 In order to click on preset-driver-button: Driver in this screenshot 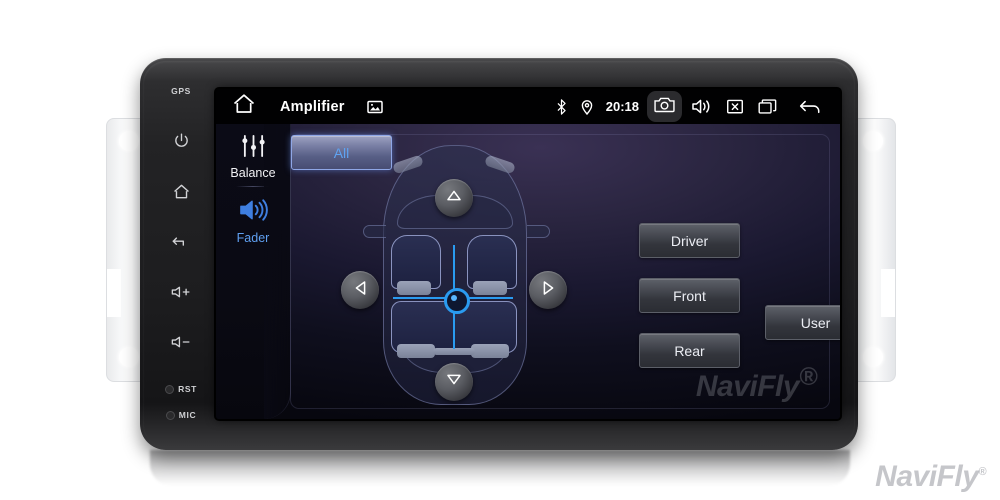, I will do `click(689, 240)`.